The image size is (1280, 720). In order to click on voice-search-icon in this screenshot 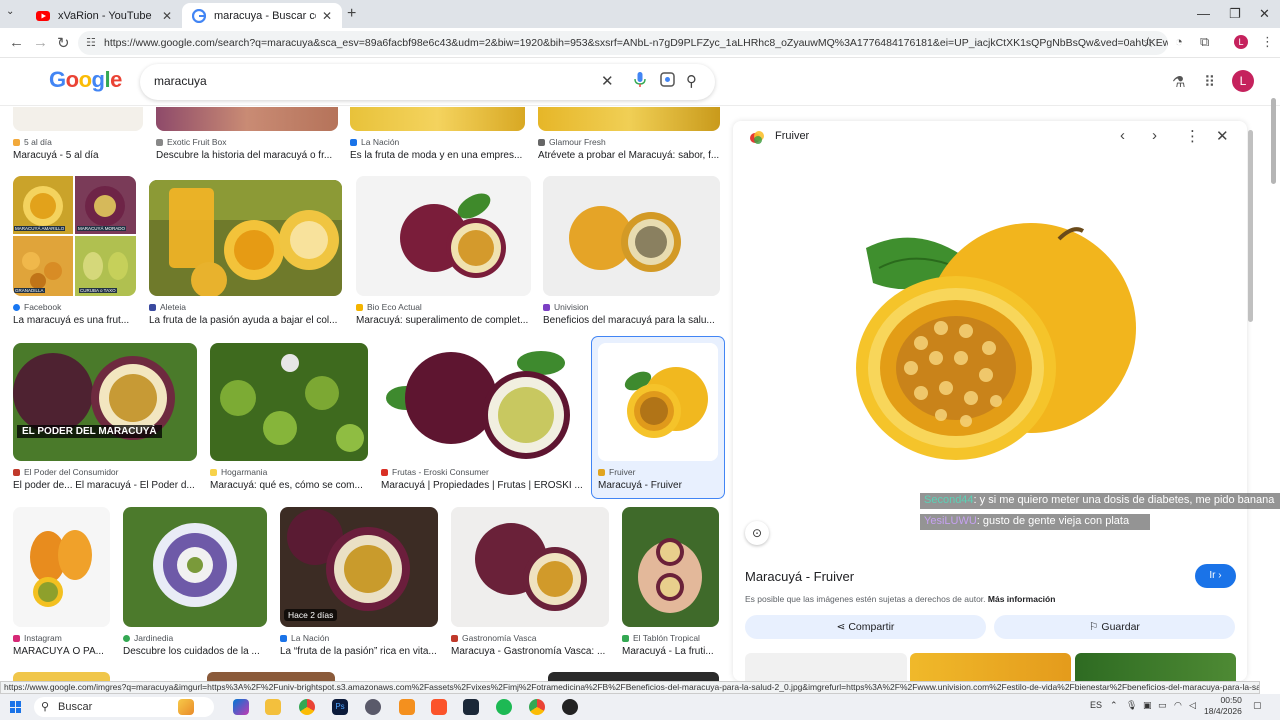, I will do `click(640, 82)`.